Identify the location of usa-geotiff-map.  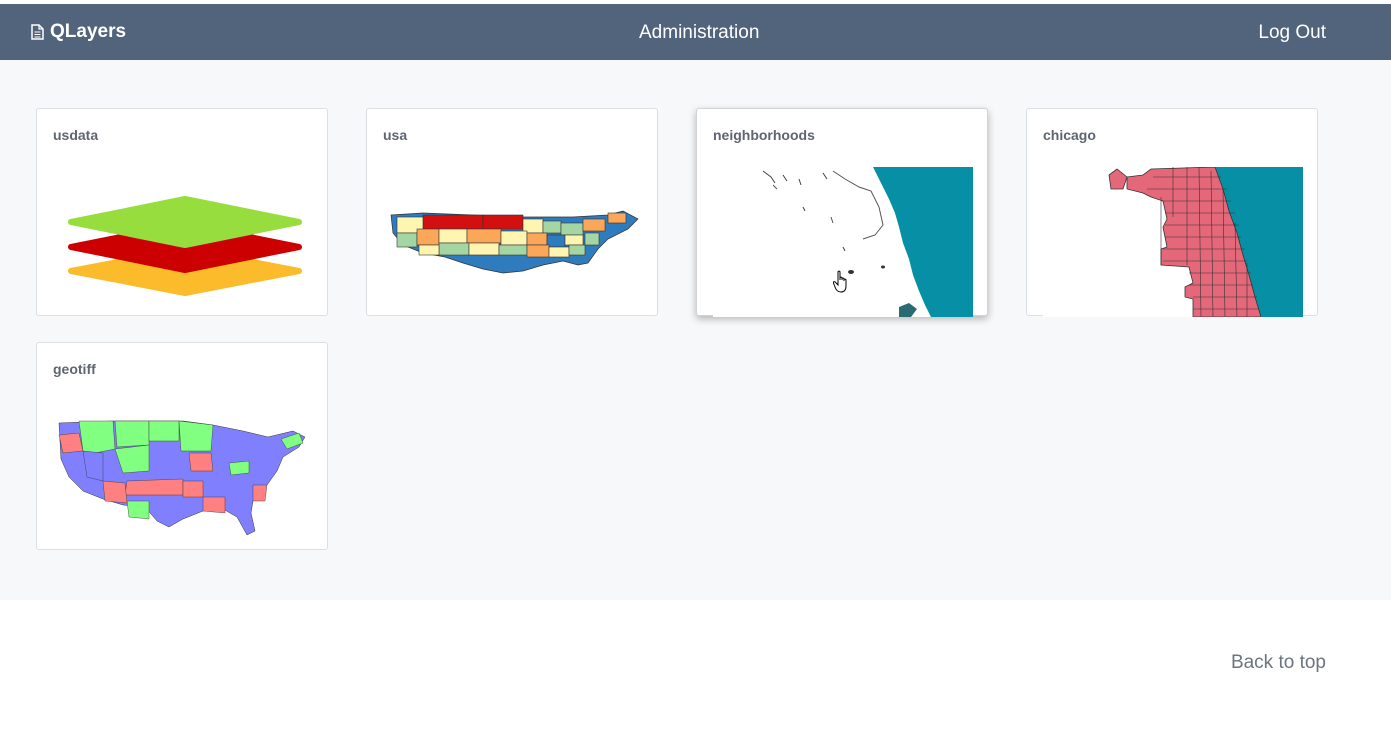
(183, 476).